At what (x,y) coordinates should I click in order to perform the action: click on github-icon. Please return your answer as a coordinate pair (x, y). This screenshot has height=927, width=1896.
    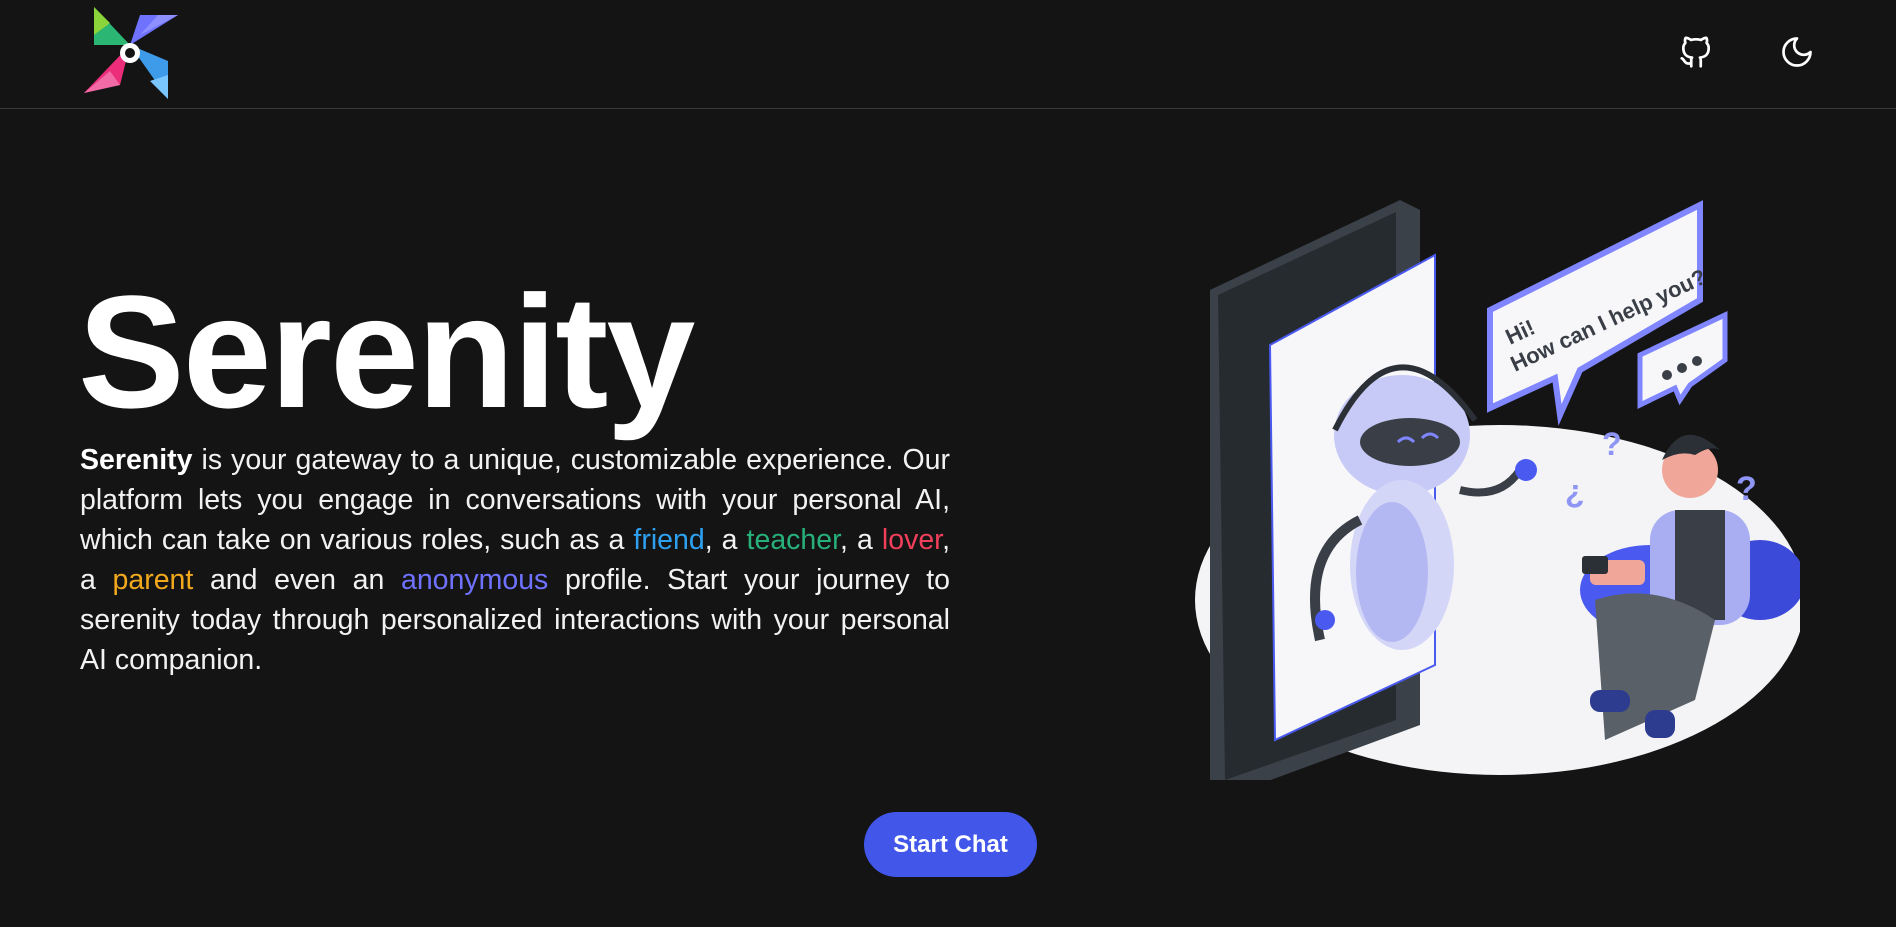
    Looking at the image, I should click on (1695, 52).